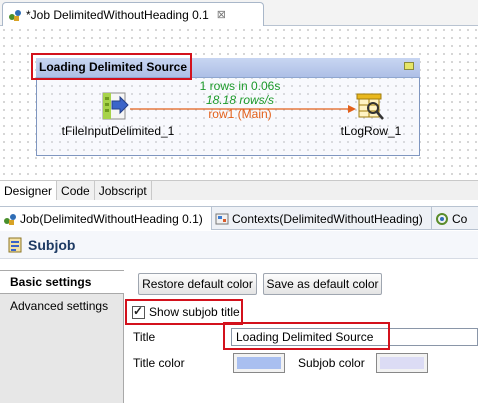 This screenshot has width=478, height=403. Describe the element at coordinates (322, 284) in the screenshot. I see `save-as-default-color-button: Save as default color` at that location.